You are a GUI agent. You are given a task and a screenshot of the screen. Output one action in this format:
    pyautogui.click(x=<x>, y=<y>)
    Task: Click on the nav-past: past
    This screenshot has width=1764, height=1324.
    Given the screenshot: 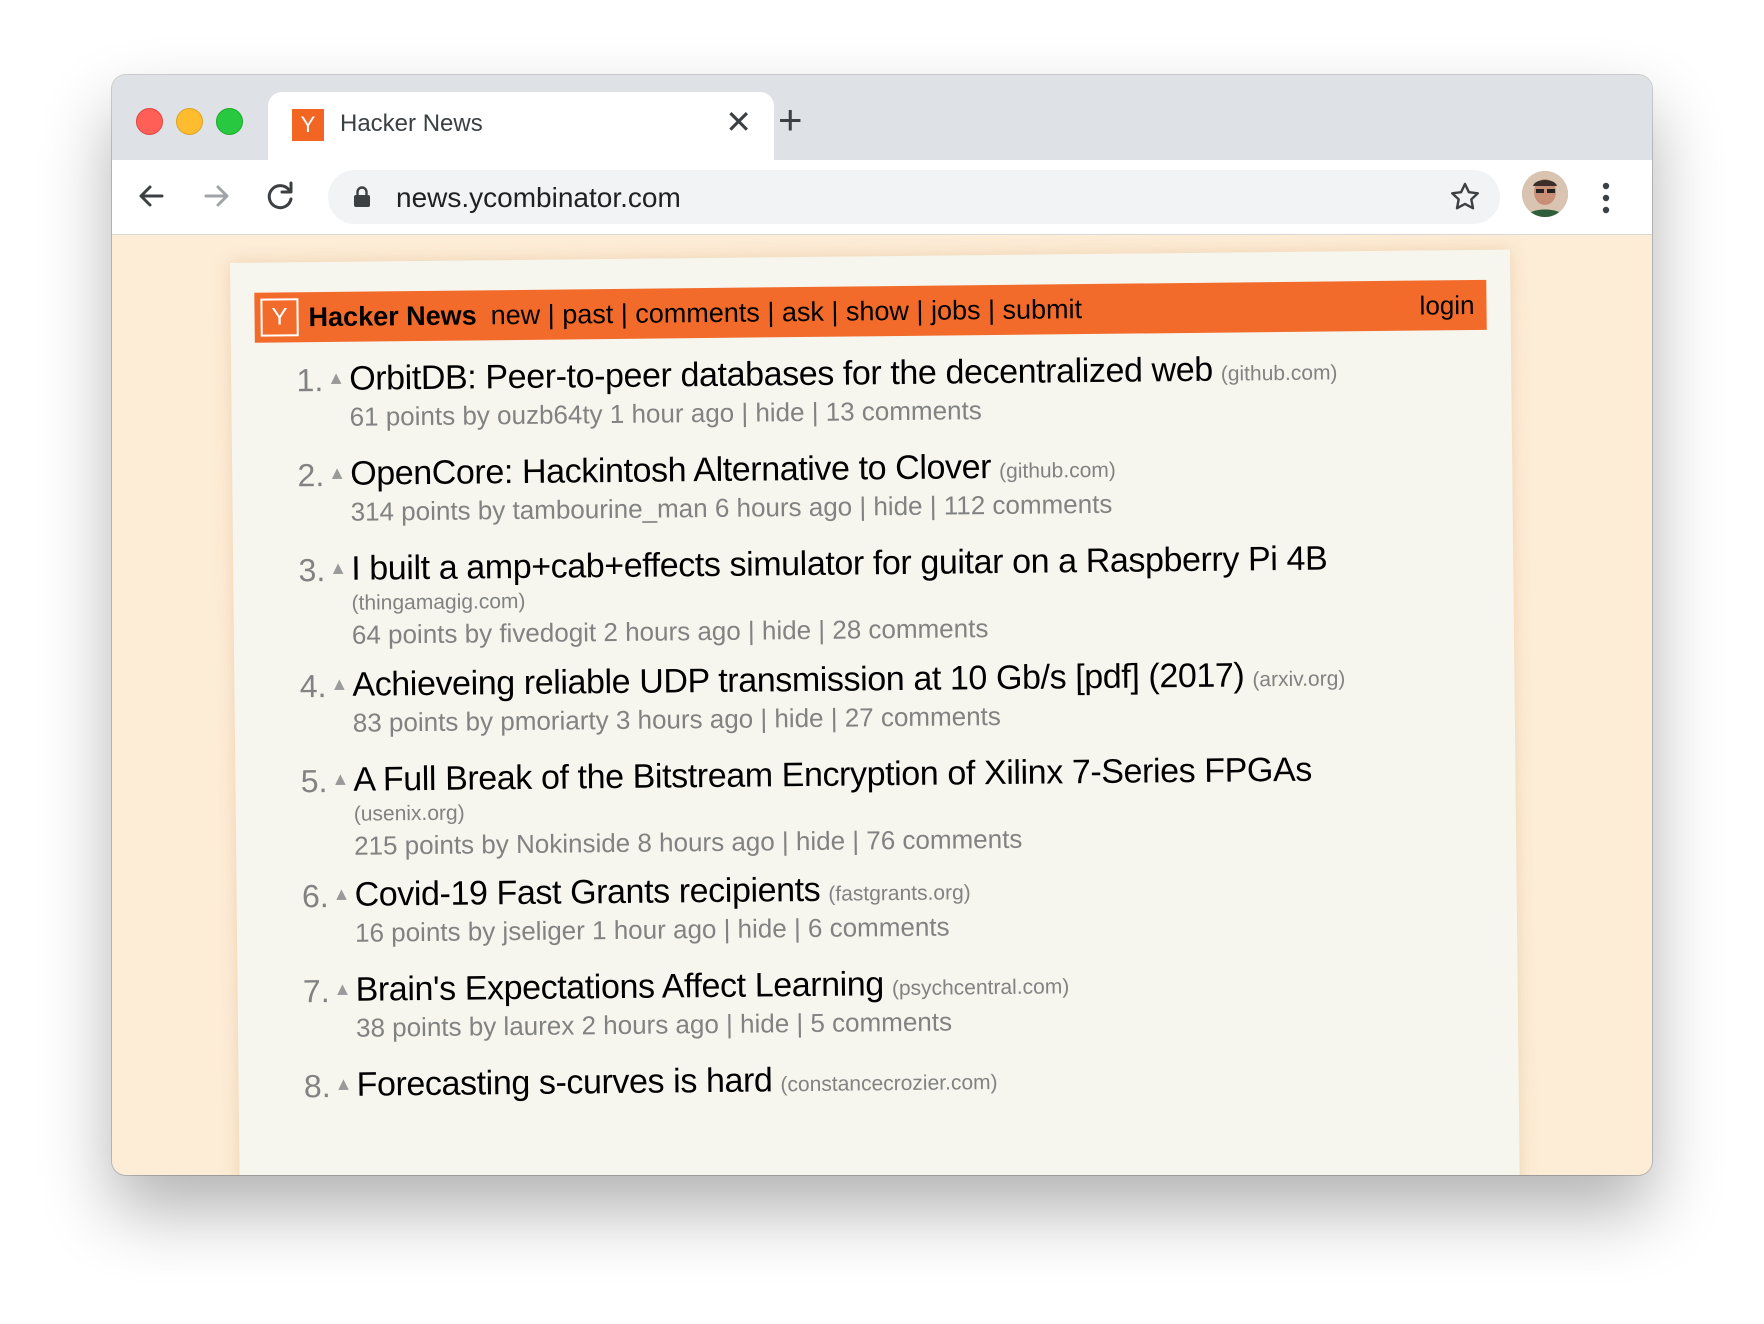 What is the action you would take?
    pyautogui.click(x=587, y=313)
    